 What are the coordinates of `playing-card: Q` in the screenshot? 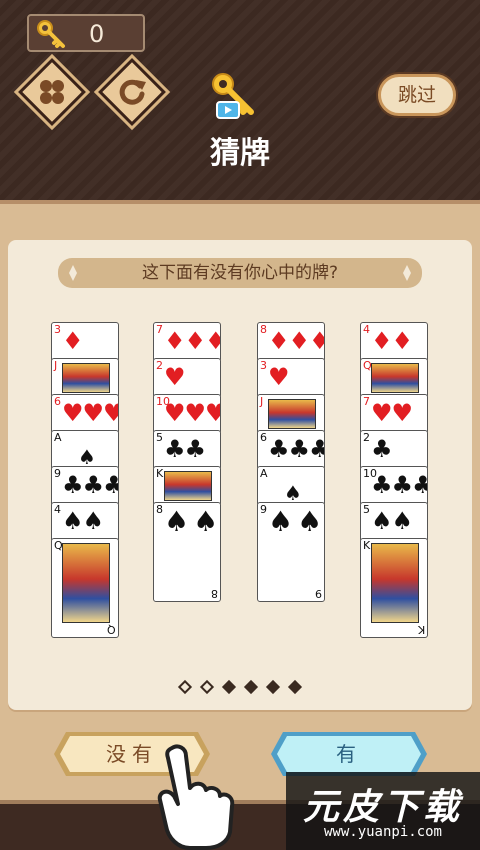 It's located at (394, 378).